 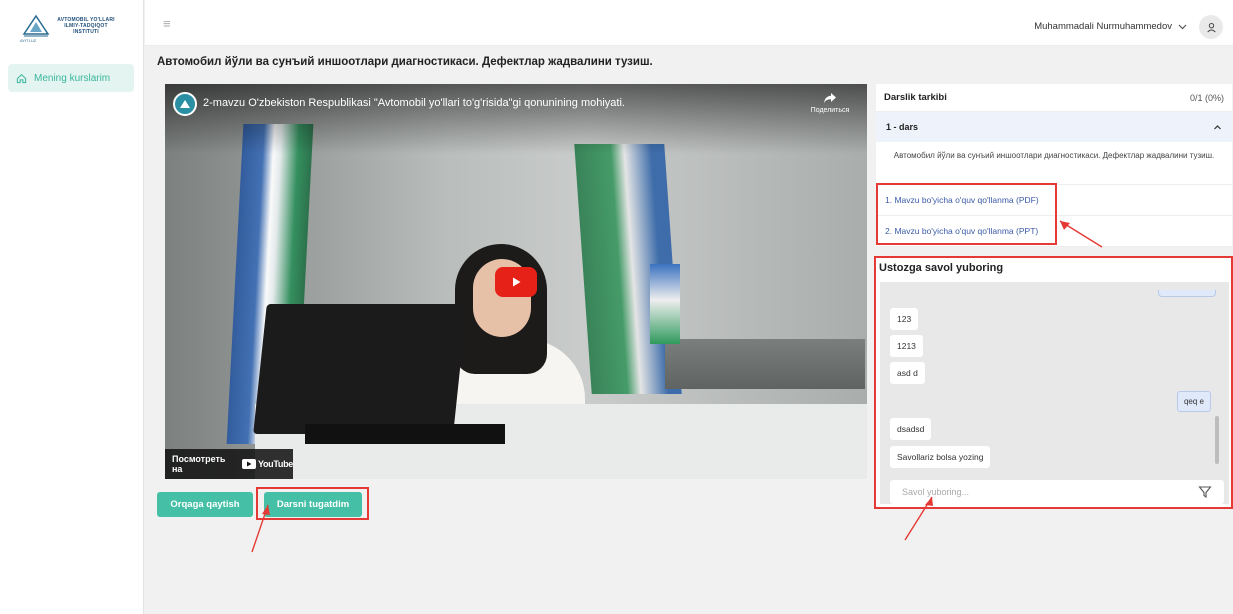 I want to click on user-menu: Muhammadali Nurmuhammedov, so click(x=1110, y=26).